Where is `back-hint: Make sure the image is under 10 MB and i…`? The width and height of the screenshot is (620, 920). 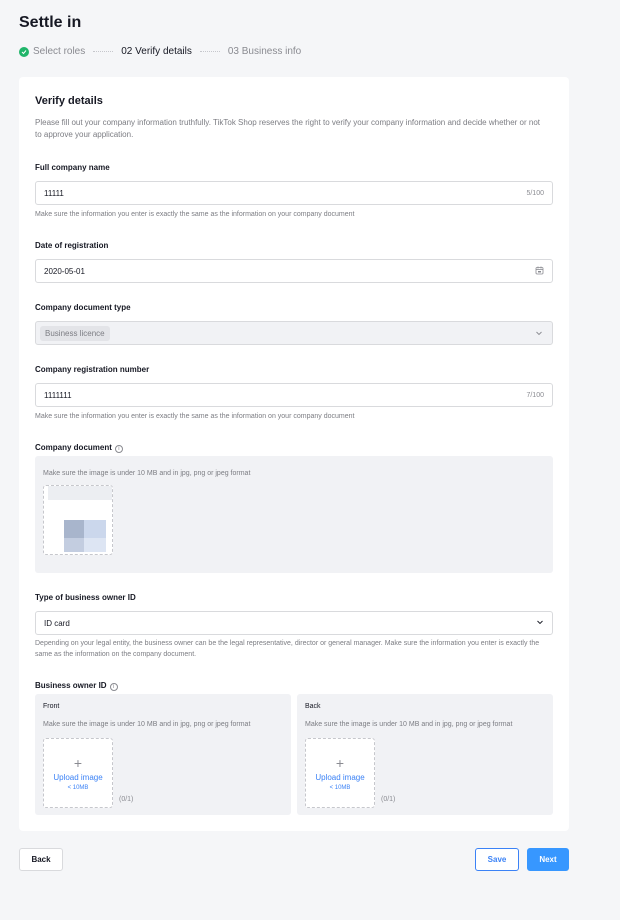 back-hint: Make sure the image is under 10 MB and i… is located at coordinates (409, 724).